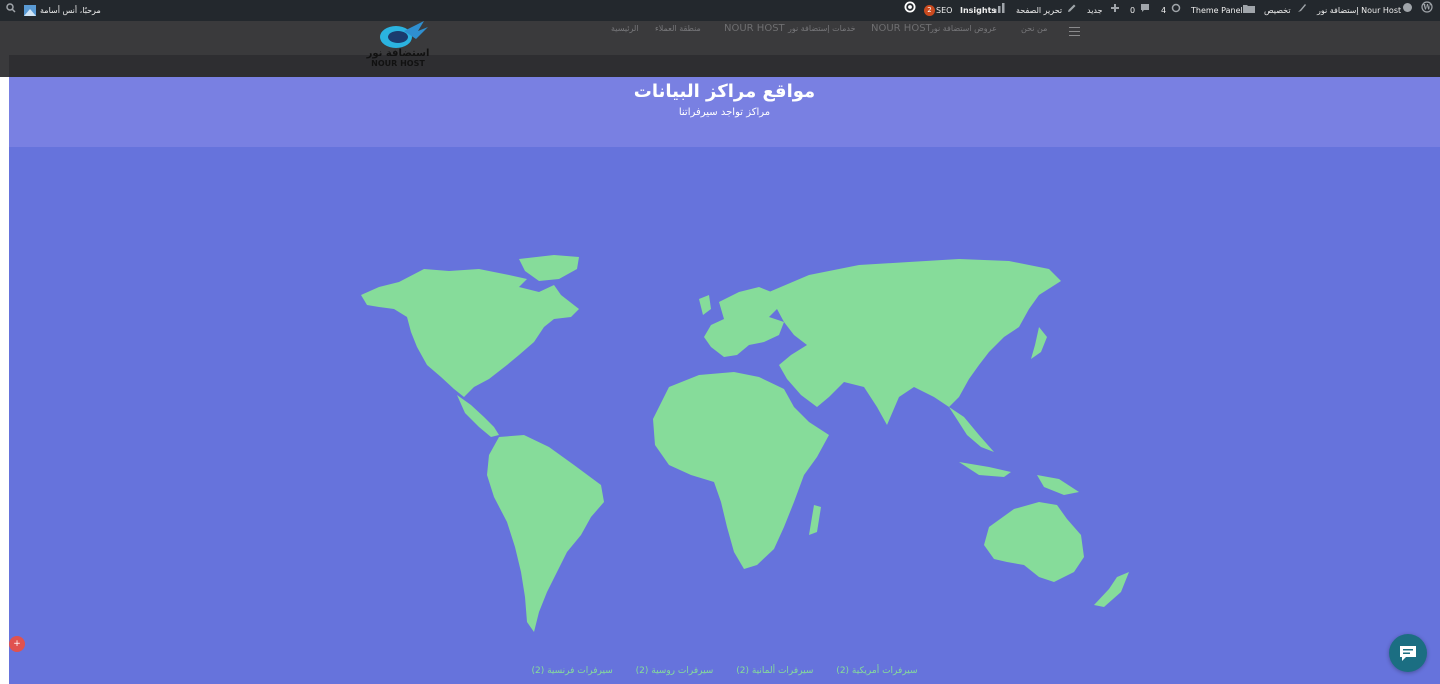 This screenshot has height=684, width=1440. What do you see at coordinates (398, 63) in the screenshot?
I see `logo-latin: NOUR HOST` at bounding box center [398, 63].